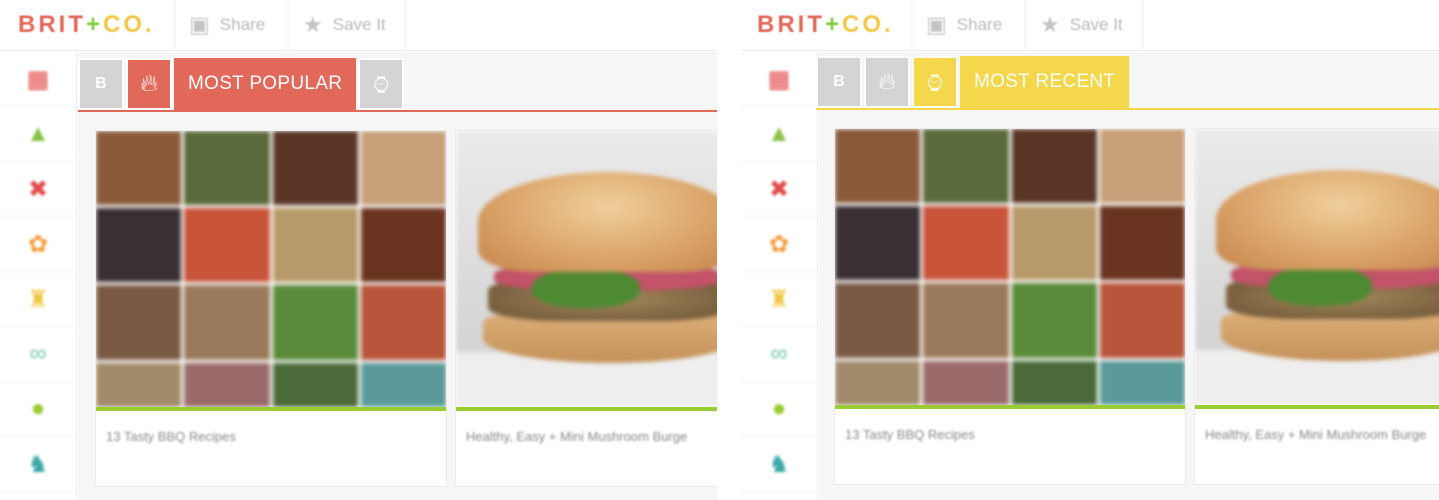 The image size is (1439, 500). I want to click on tab-most-recent: MOST RECENT, so click(1045, 82).